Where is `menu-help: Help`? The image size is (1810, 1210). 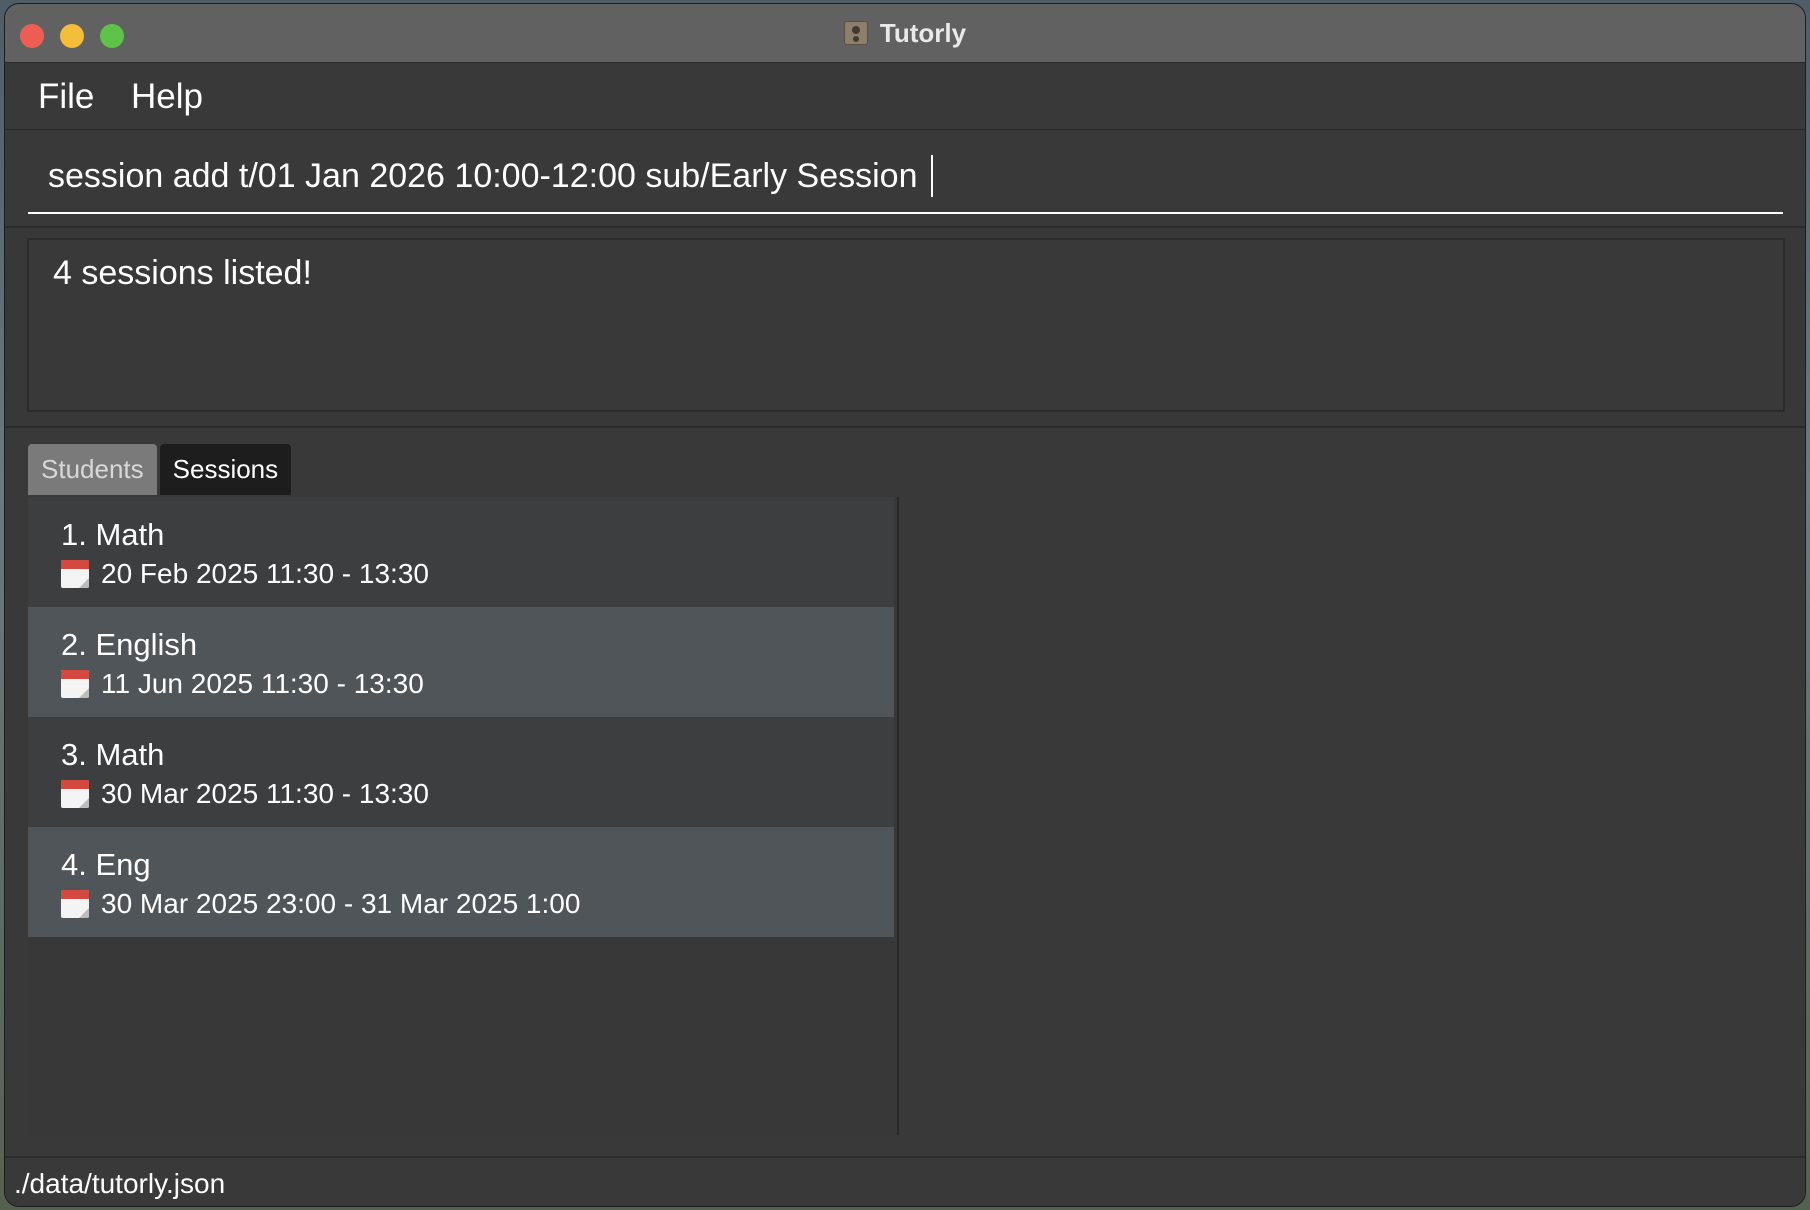
menu-help: Help is located at coordinates (167, 97).